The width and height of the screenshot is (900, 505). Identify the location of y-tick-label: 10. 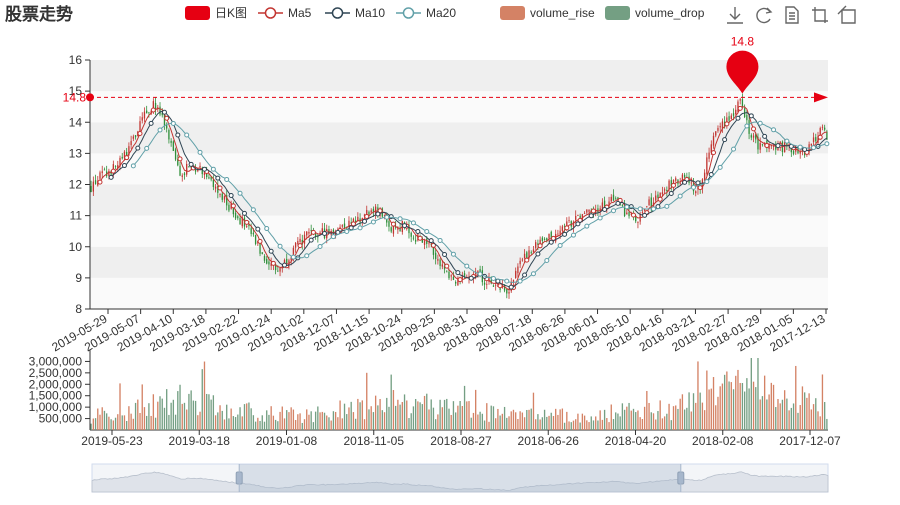
(76, 247).